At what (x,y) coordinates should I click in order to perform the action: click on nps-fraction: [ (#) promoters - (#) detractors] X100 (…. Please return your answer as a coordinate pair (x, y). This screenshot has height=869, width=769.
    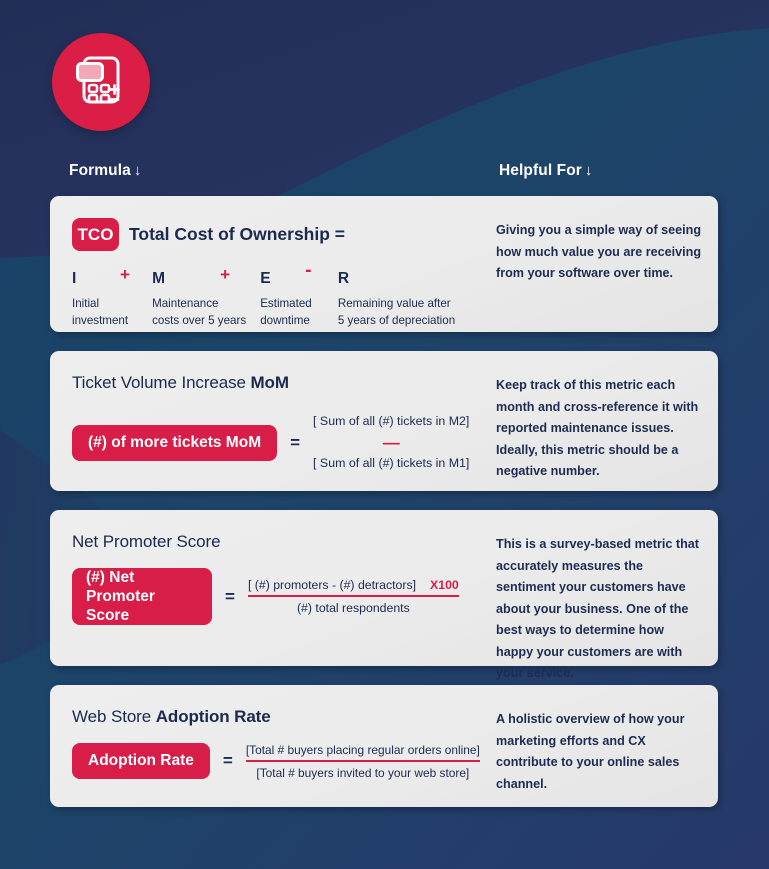
    Looking at the image, I should click on (353, 596).